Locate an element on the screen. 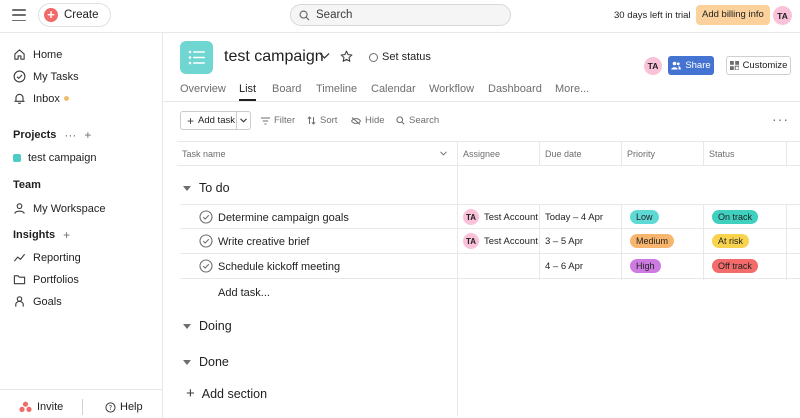  insights-heading-label: Insights is located at coordinates (34, 235).